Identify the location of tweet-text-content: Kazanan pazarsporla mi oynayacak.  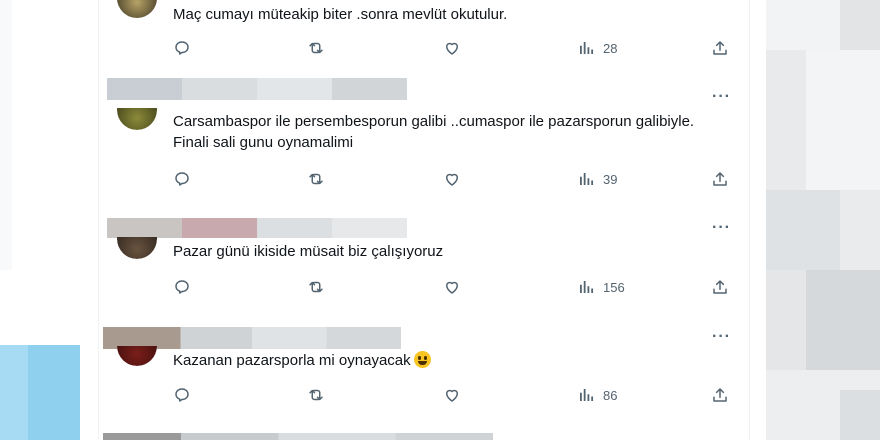
(292, 360).